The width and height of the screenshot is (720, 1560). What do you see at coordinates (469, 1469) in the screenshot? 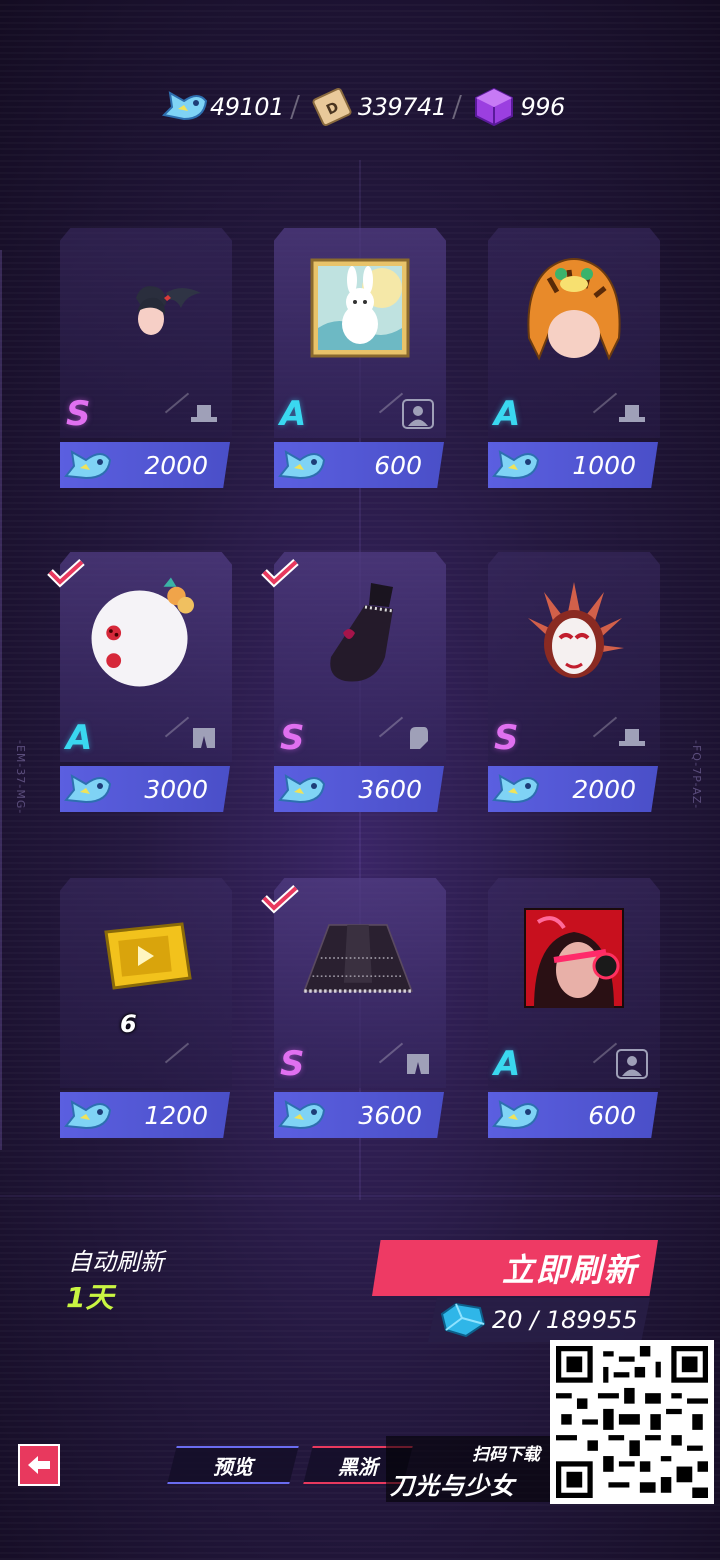
I see `download-promo: 扫码下载 刀光与少女` at bounding box center [469, 1469].